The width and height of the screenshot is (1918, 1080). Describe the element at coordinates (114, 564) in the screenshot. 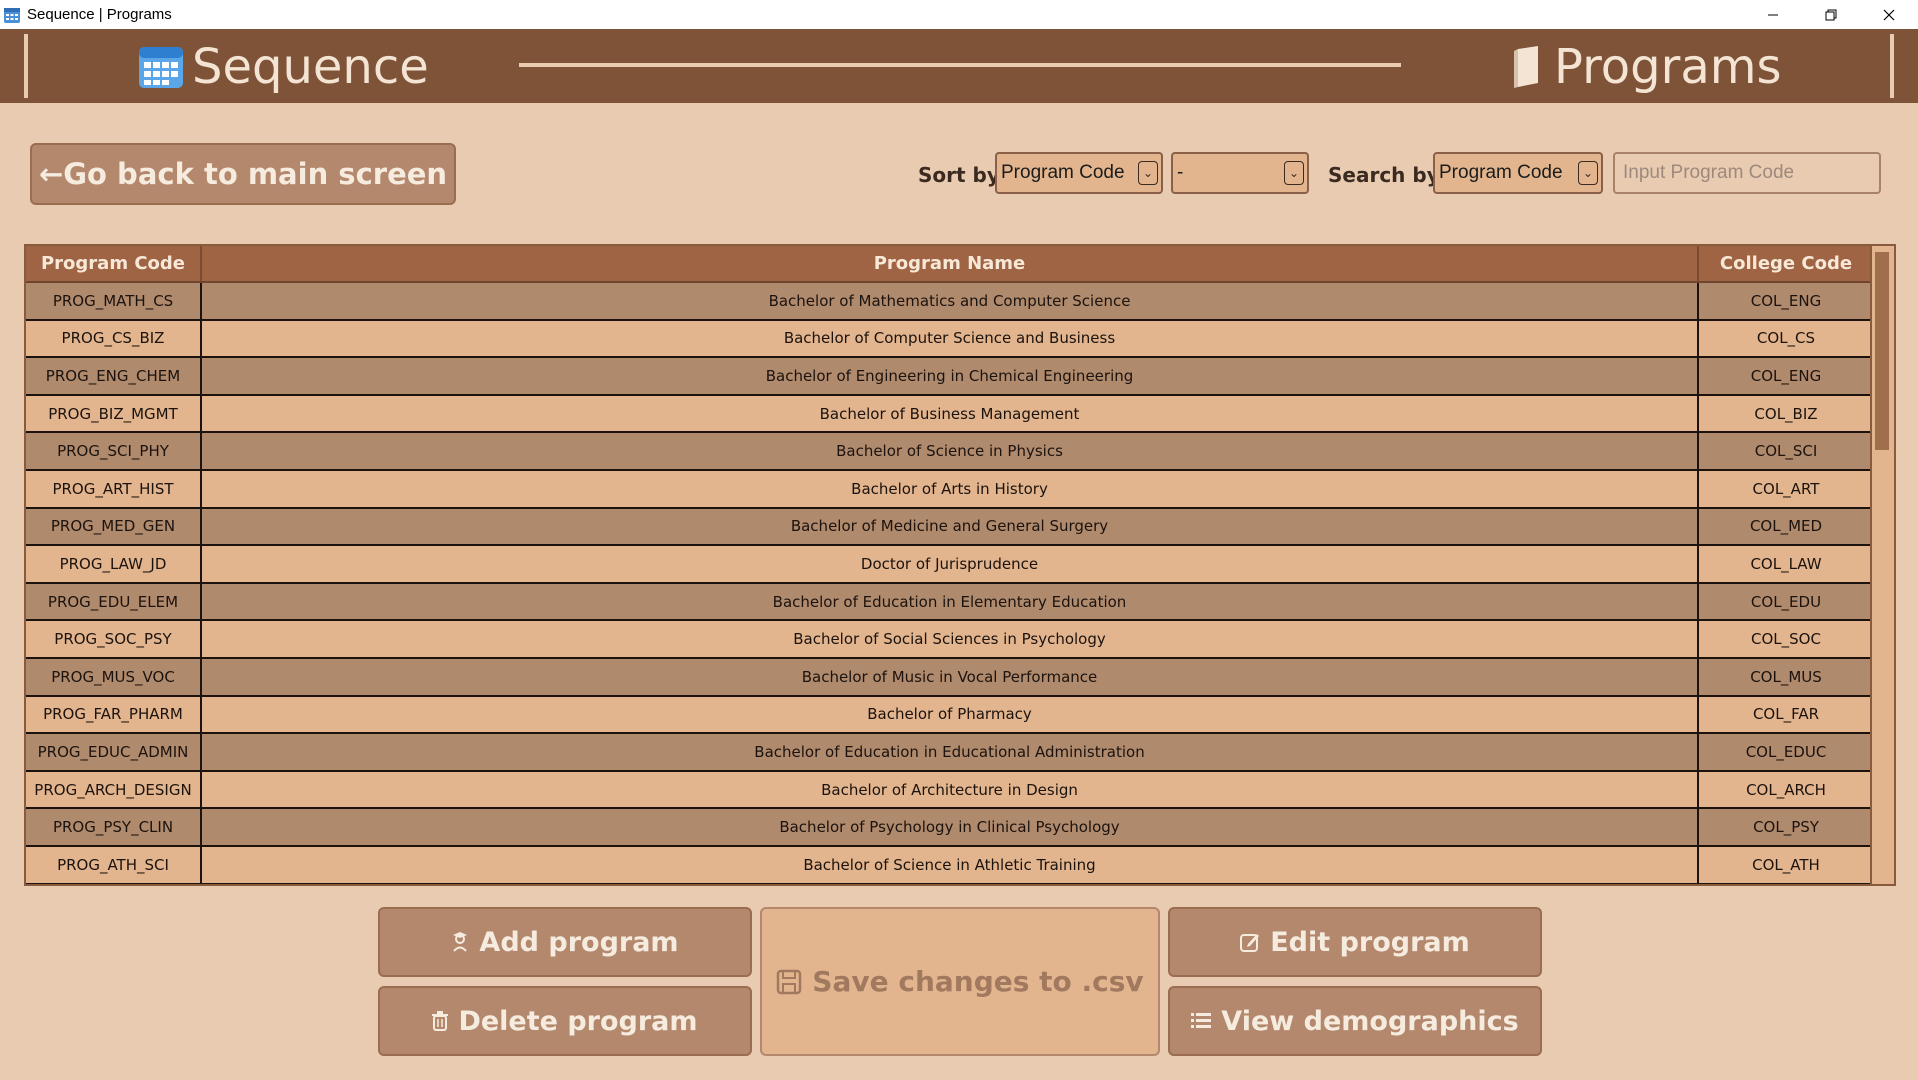

I see `cell-program-code: PROG_LAW_JD` at that location.